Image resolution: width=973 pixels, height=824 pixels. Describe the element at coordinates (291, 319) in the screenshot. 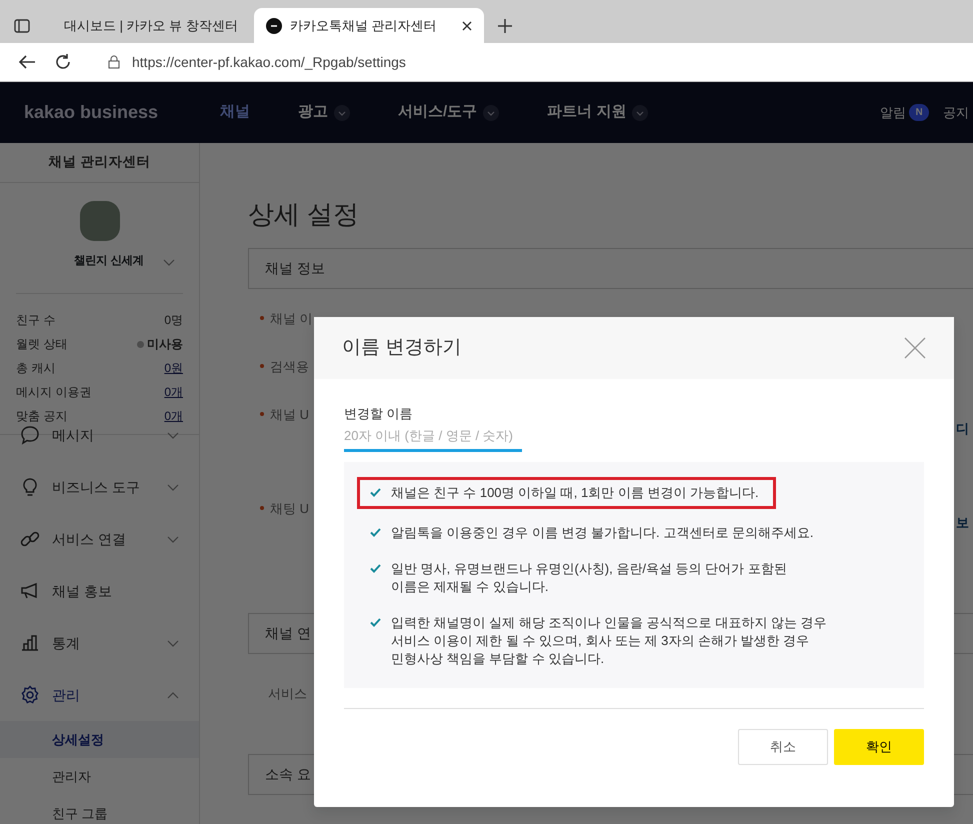

I see `field-label: 채널 이` at that location.